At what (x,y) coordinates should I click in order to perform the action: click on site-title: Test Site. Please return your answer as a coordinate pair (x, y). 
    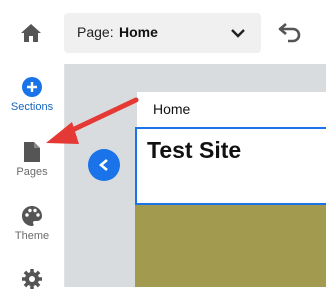
    Looking at the image, I should click on (194, 150).